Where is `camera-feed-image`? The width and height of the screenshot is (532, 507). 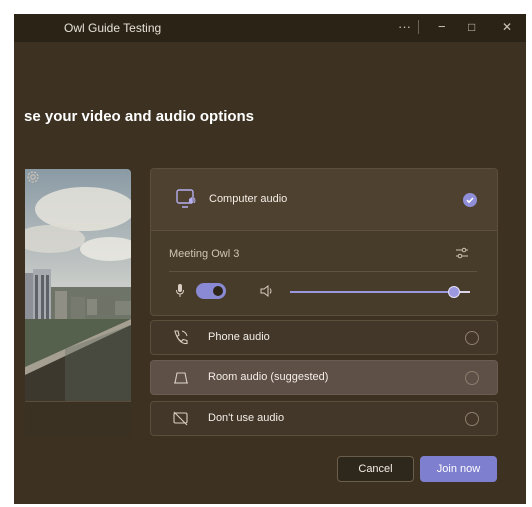
camera-feed-image is located at coordinates (78, 285).